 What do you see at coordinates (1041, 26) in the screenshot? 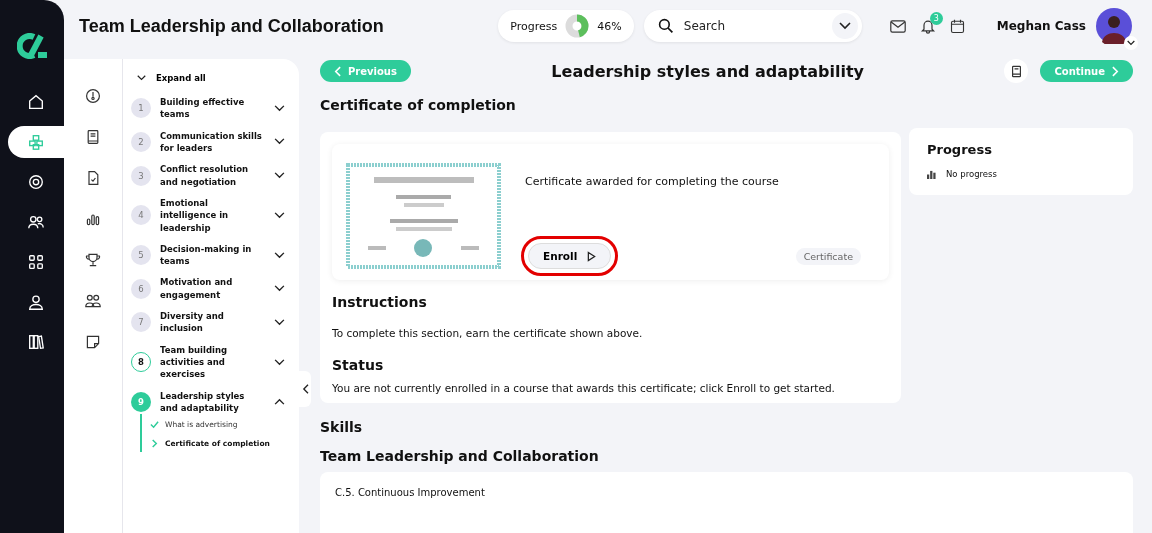
I see `user-name: Meghan Cass` at bounding box center [1041, 26].